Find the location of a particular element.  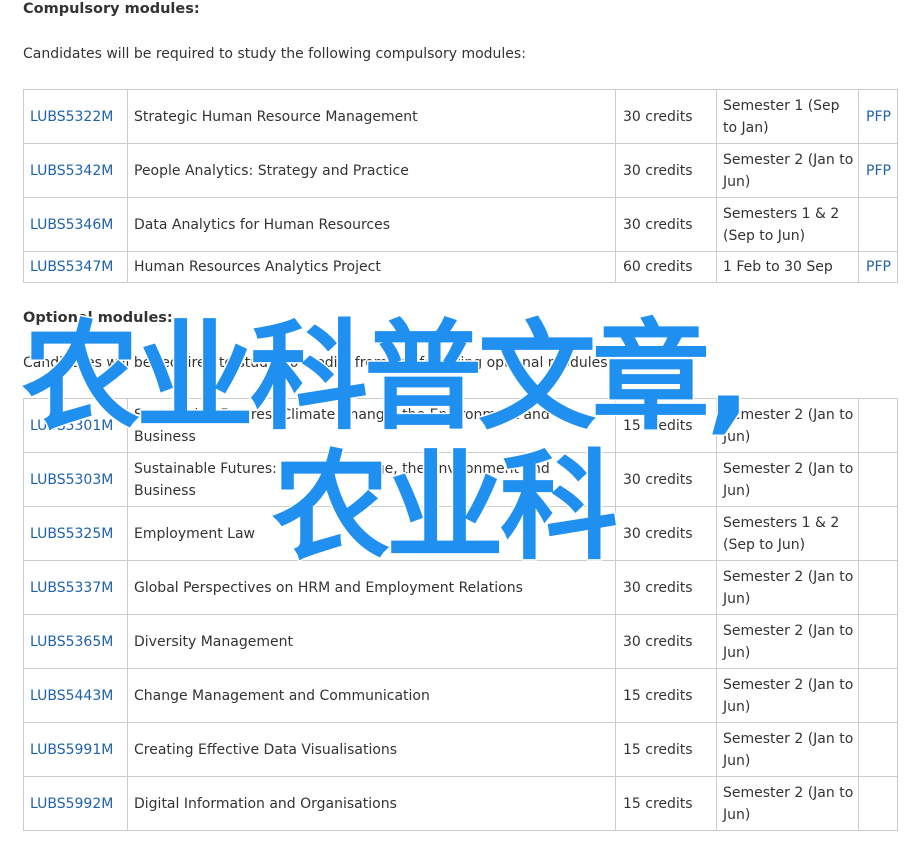

module-title: Employment Law is located at coordinates (371, 533).